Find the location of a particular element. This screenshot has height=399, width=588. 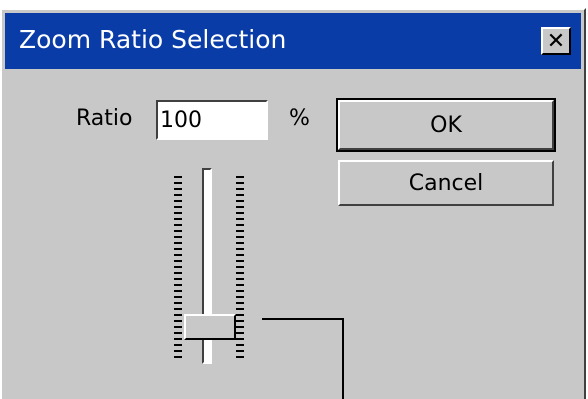

ok-button-label: OK is located at coordinates (446, 125).